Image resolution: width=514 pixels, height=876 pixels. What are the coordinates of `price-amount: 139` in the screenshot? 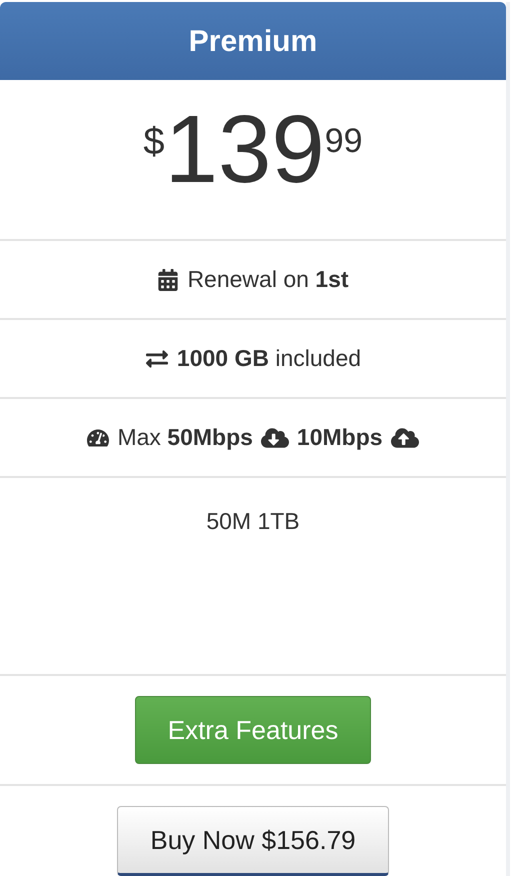 It's located at (244, 150).